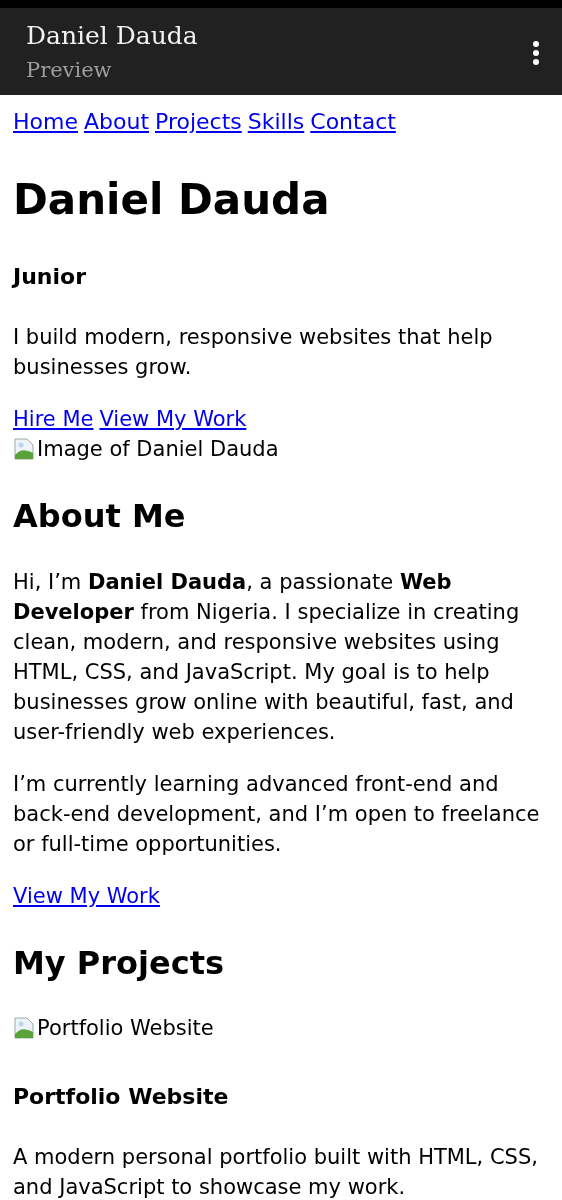 The image size is (562, 1200). What do you see at coordinates (121, 1097) in the screenshot?
I see `project-title: Portfolio Website` at bounding box center [121, 1097].